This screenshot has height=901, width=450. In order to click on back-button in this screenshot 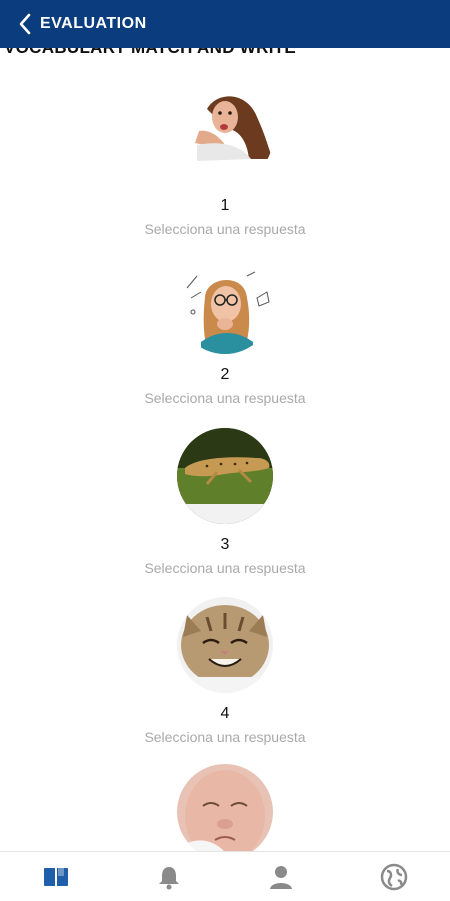, I will do `click(25, 24)`.